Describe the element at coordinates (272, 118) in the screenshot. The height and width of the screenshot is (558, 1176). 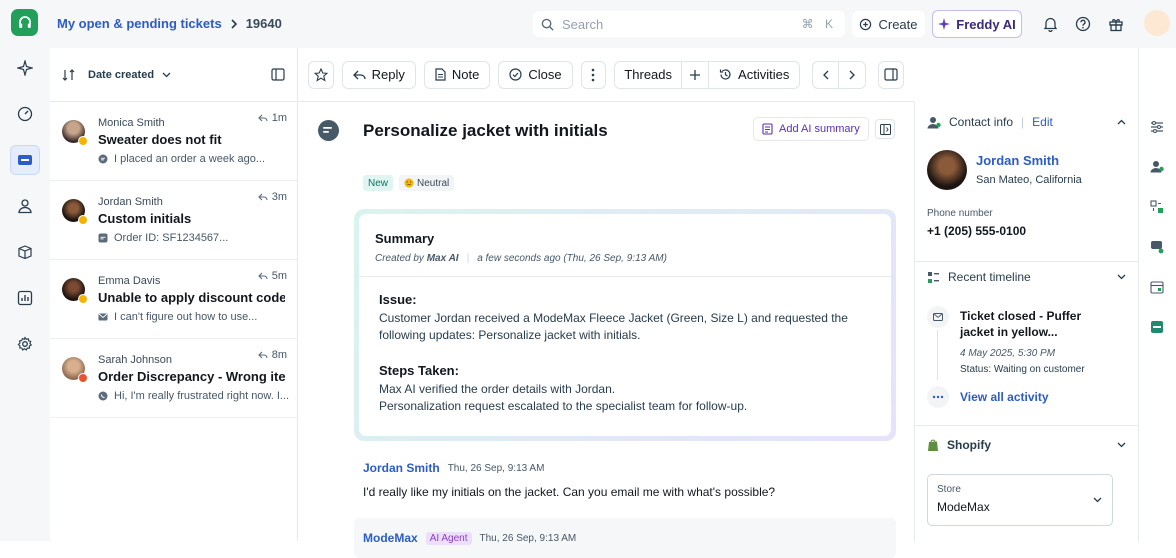
I see `ticket-time: 1m` at that location.